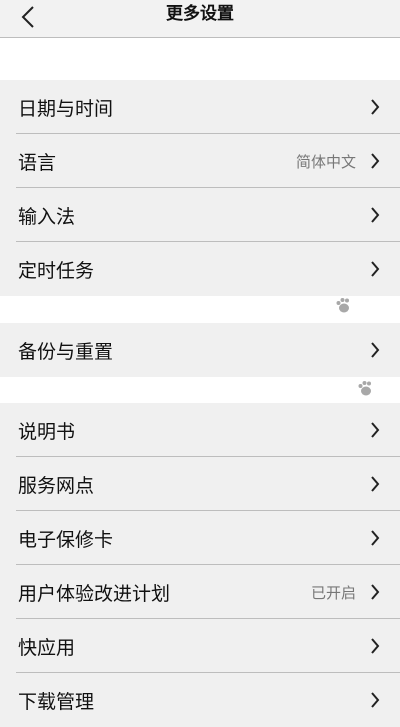 Image resolution: width=400 pixels, height=727 pixels. I want to click on settings-item-warranty-card: 电子保修卡, so click(200, 538).